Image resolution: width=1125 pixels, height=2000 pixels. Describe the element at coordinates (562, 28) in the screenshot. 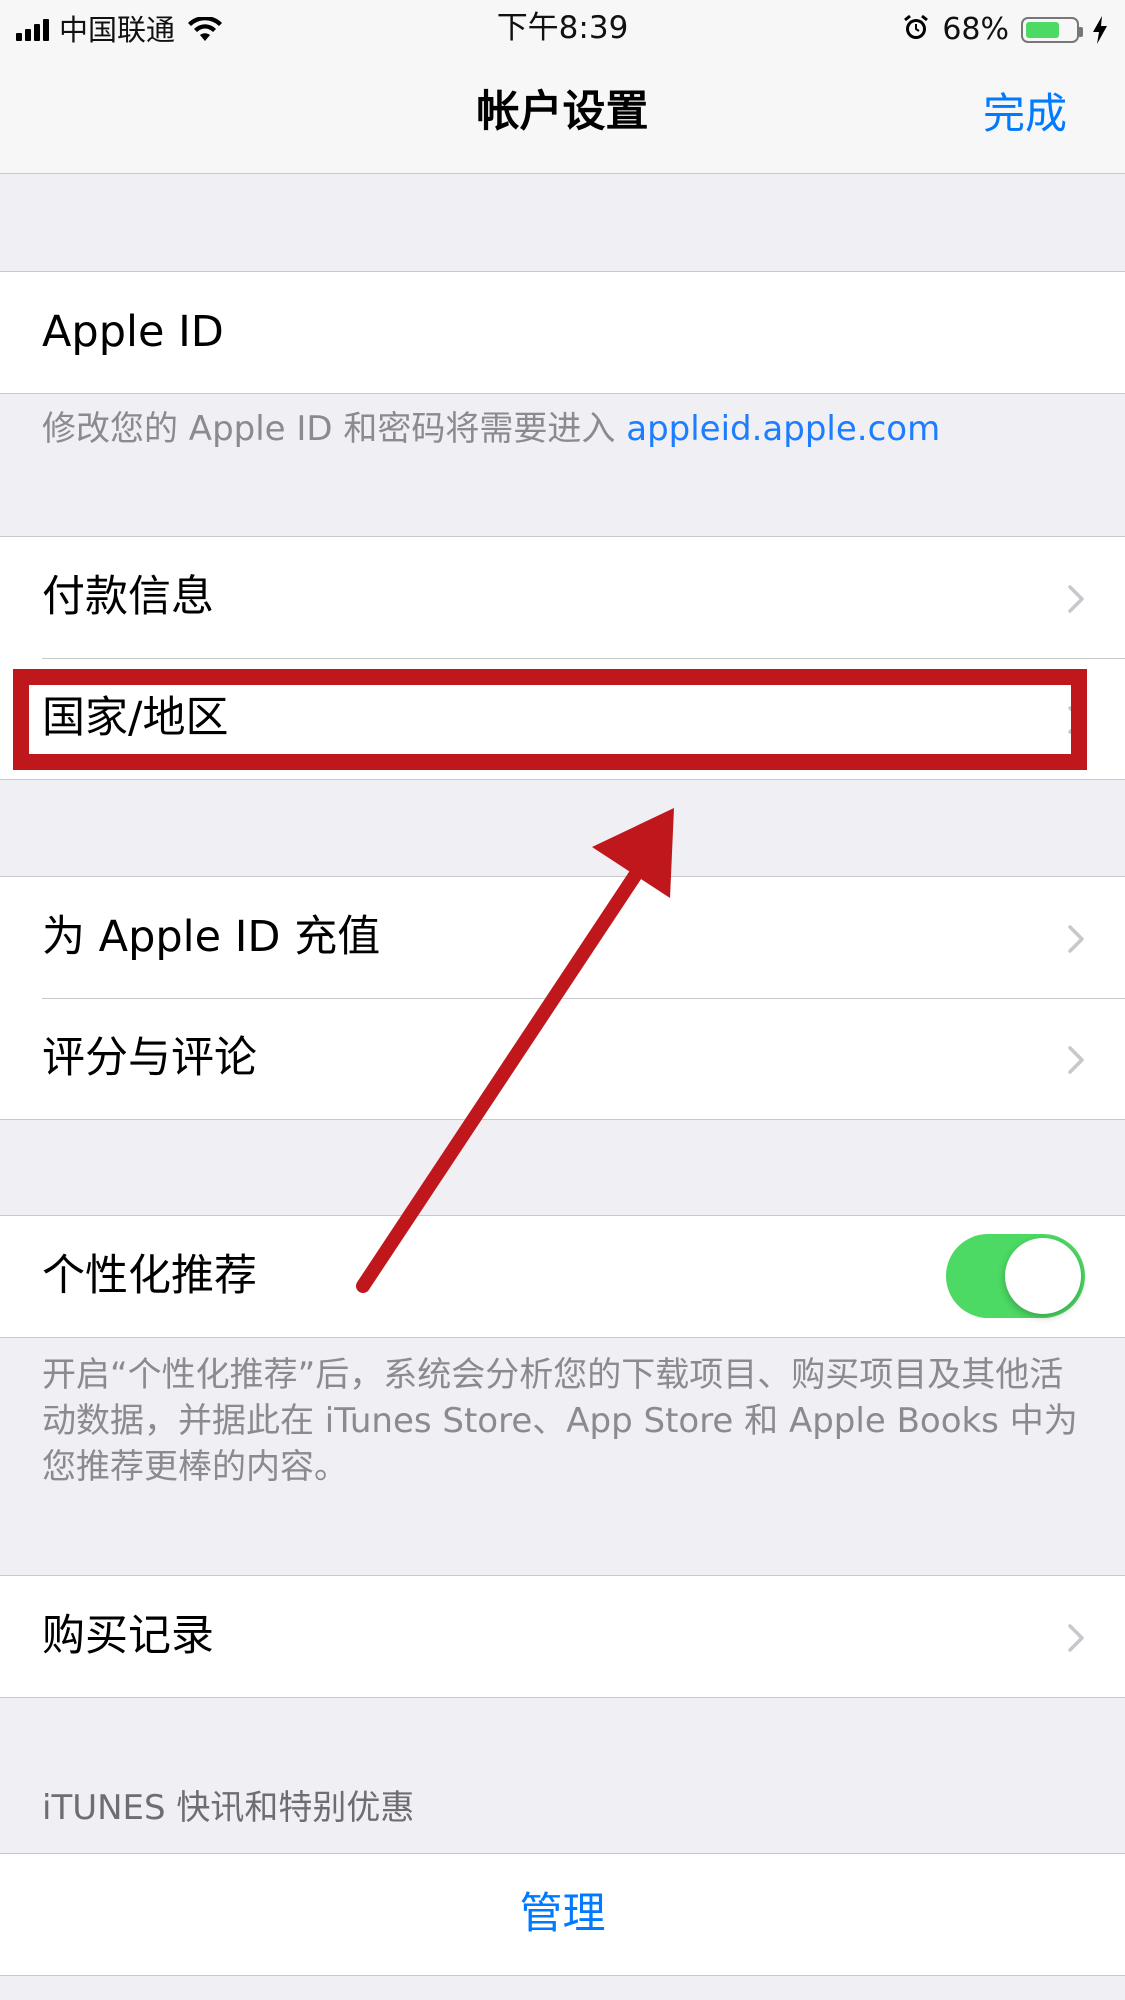

I see `status-bar: 中国联通 下午8:39 68%` at that location.